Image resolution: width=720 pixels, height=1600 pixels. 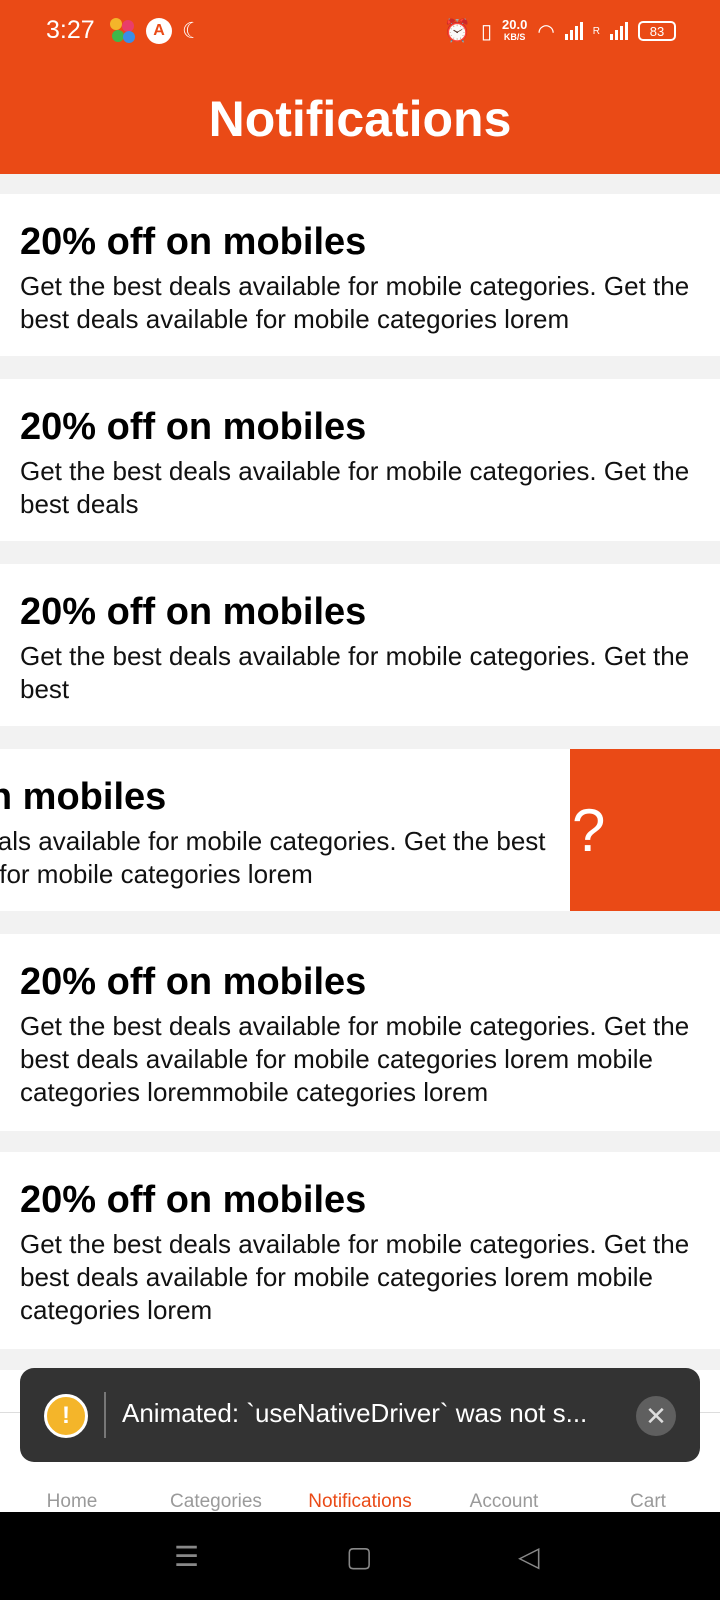 What do you see at coordinates (192, 30) in the screenshot?
I see `do-not-disturb-icon: ☾` at bounding box center [192, 30].